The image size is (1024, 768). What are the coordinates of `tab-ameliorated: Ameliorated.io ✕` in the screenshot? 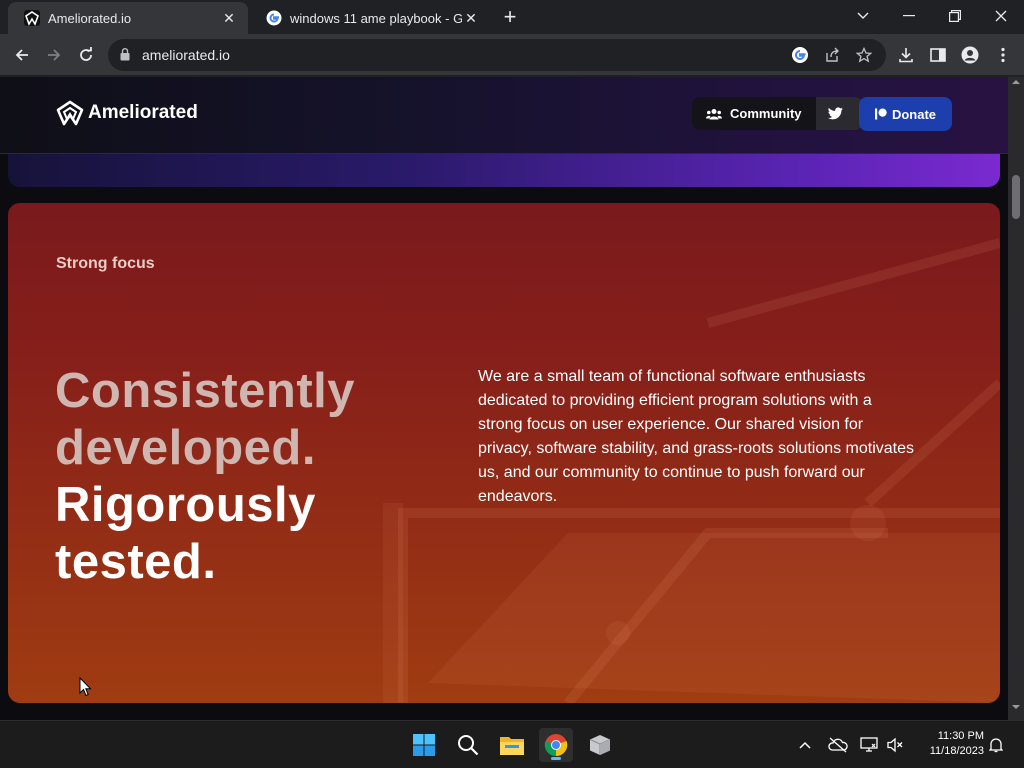 It's located at (128, 18).